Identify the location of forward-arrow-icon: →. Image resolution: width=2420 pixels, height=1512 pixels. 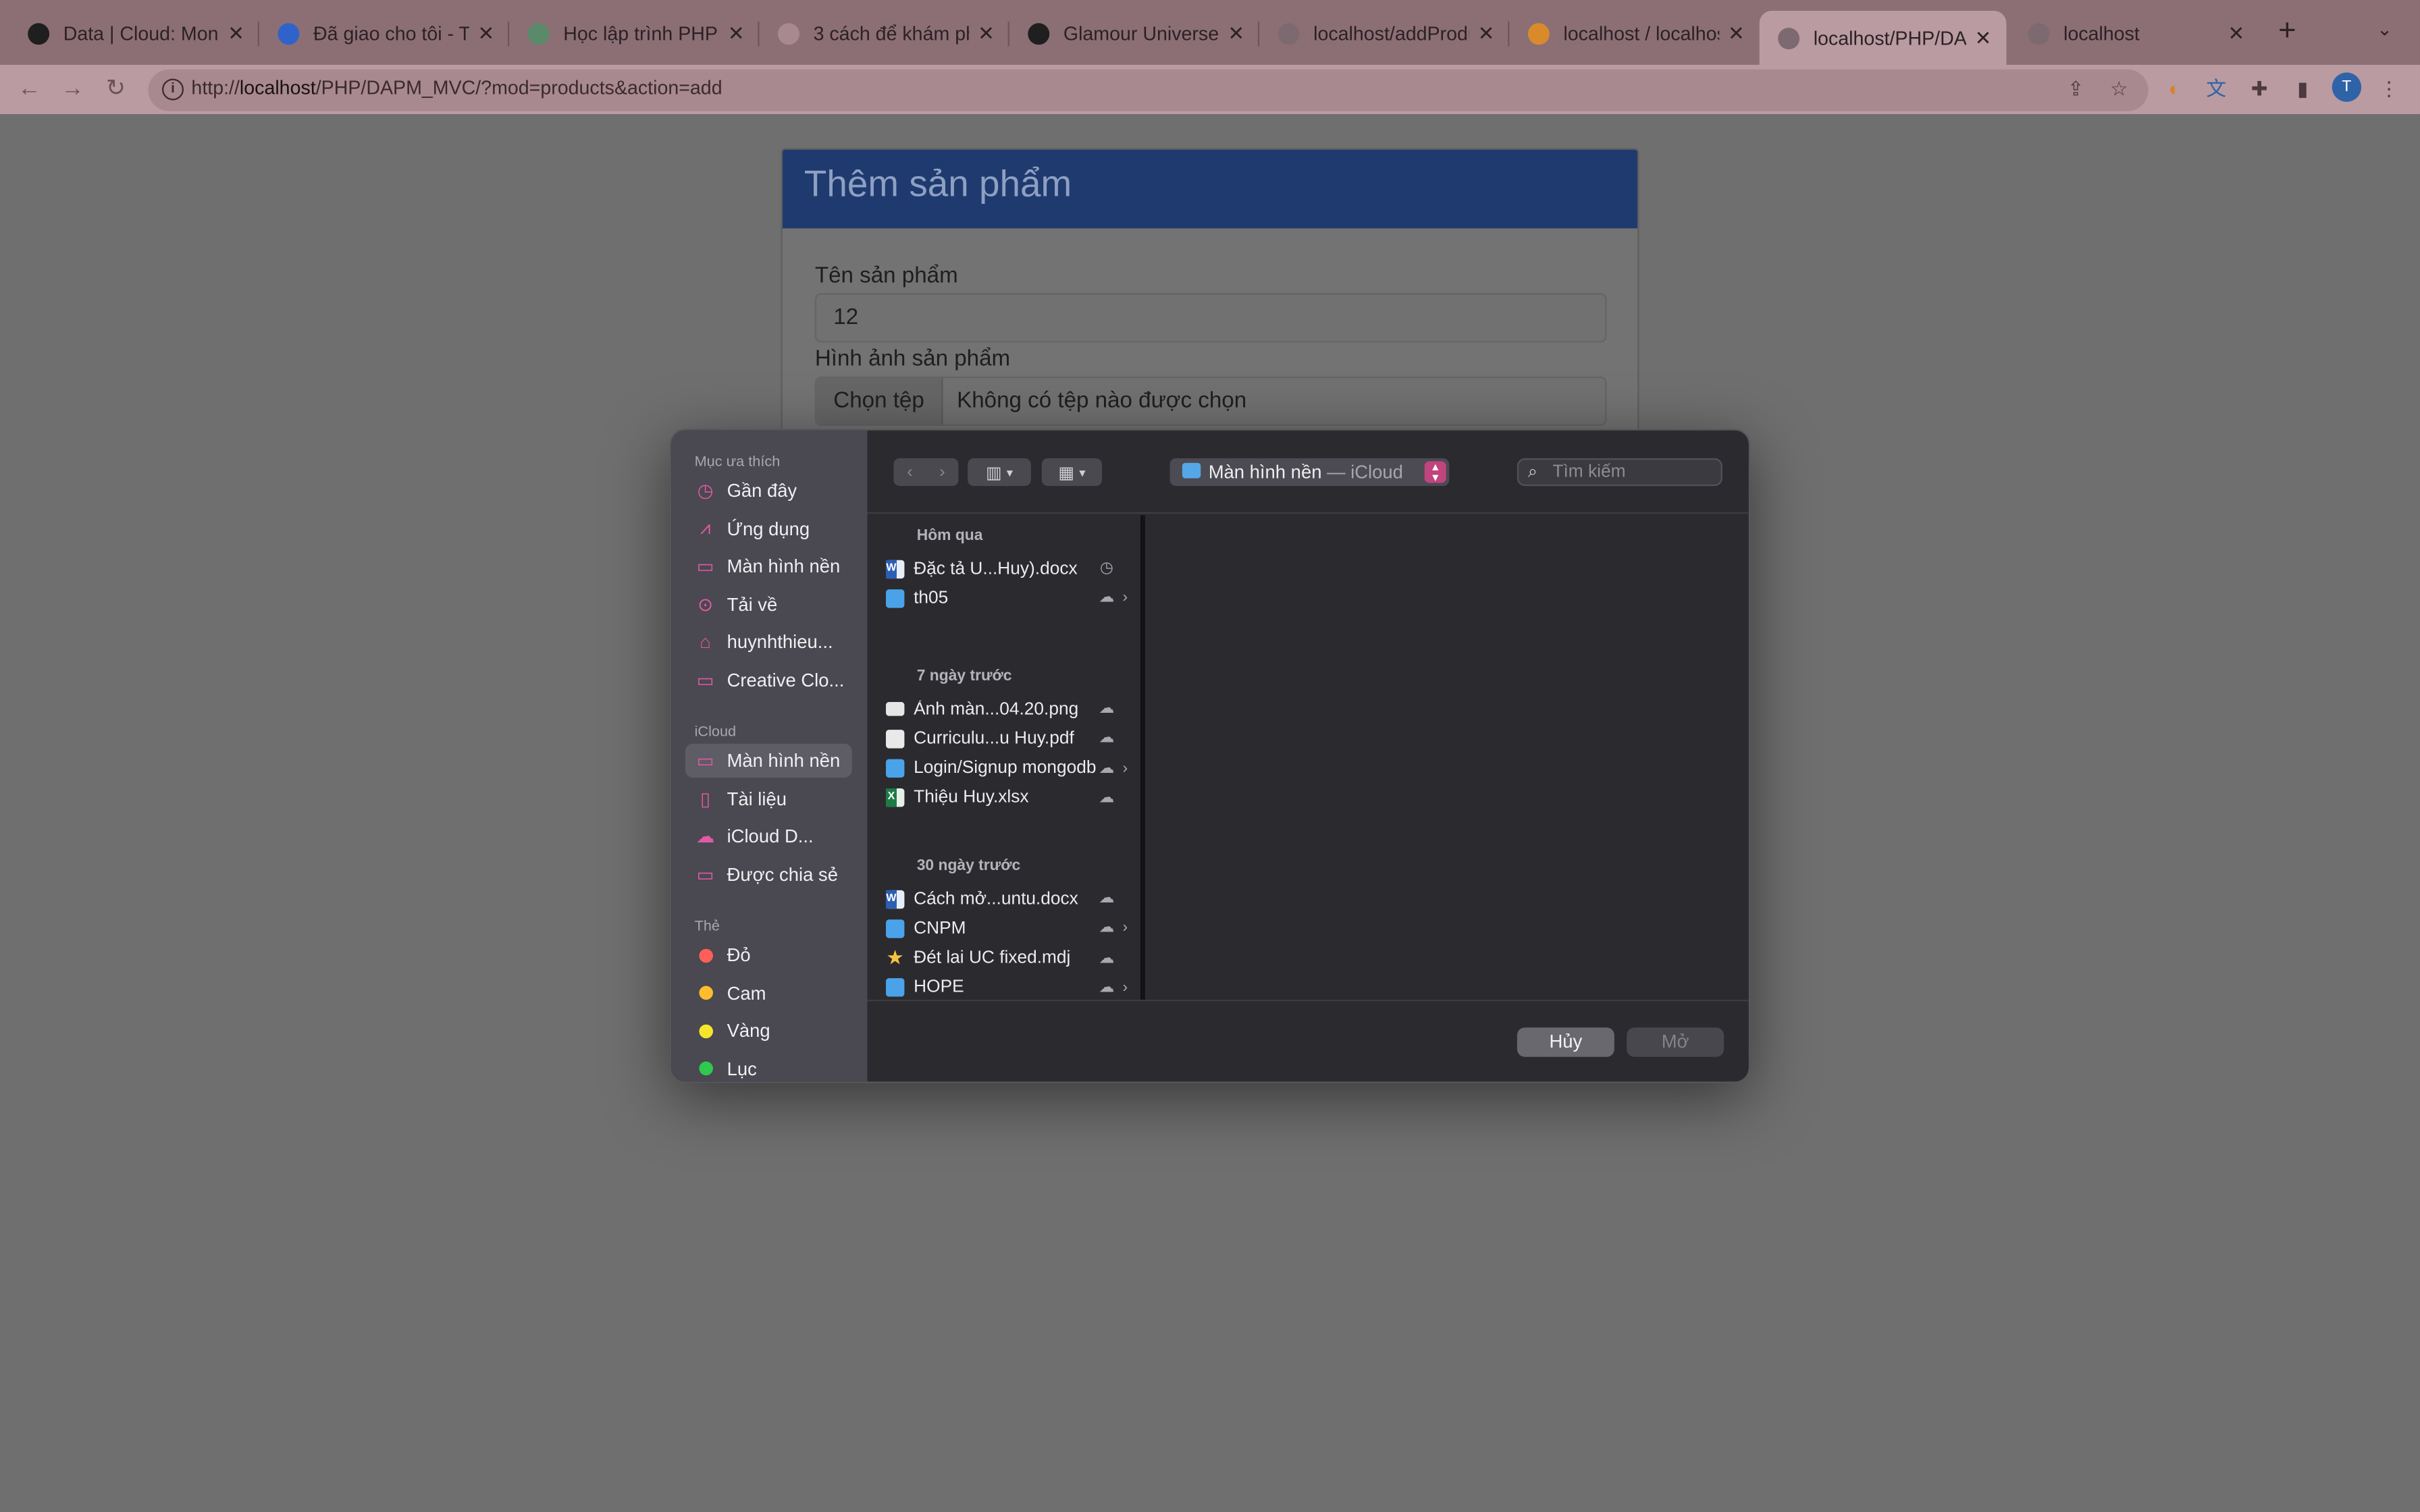
(72, 89).